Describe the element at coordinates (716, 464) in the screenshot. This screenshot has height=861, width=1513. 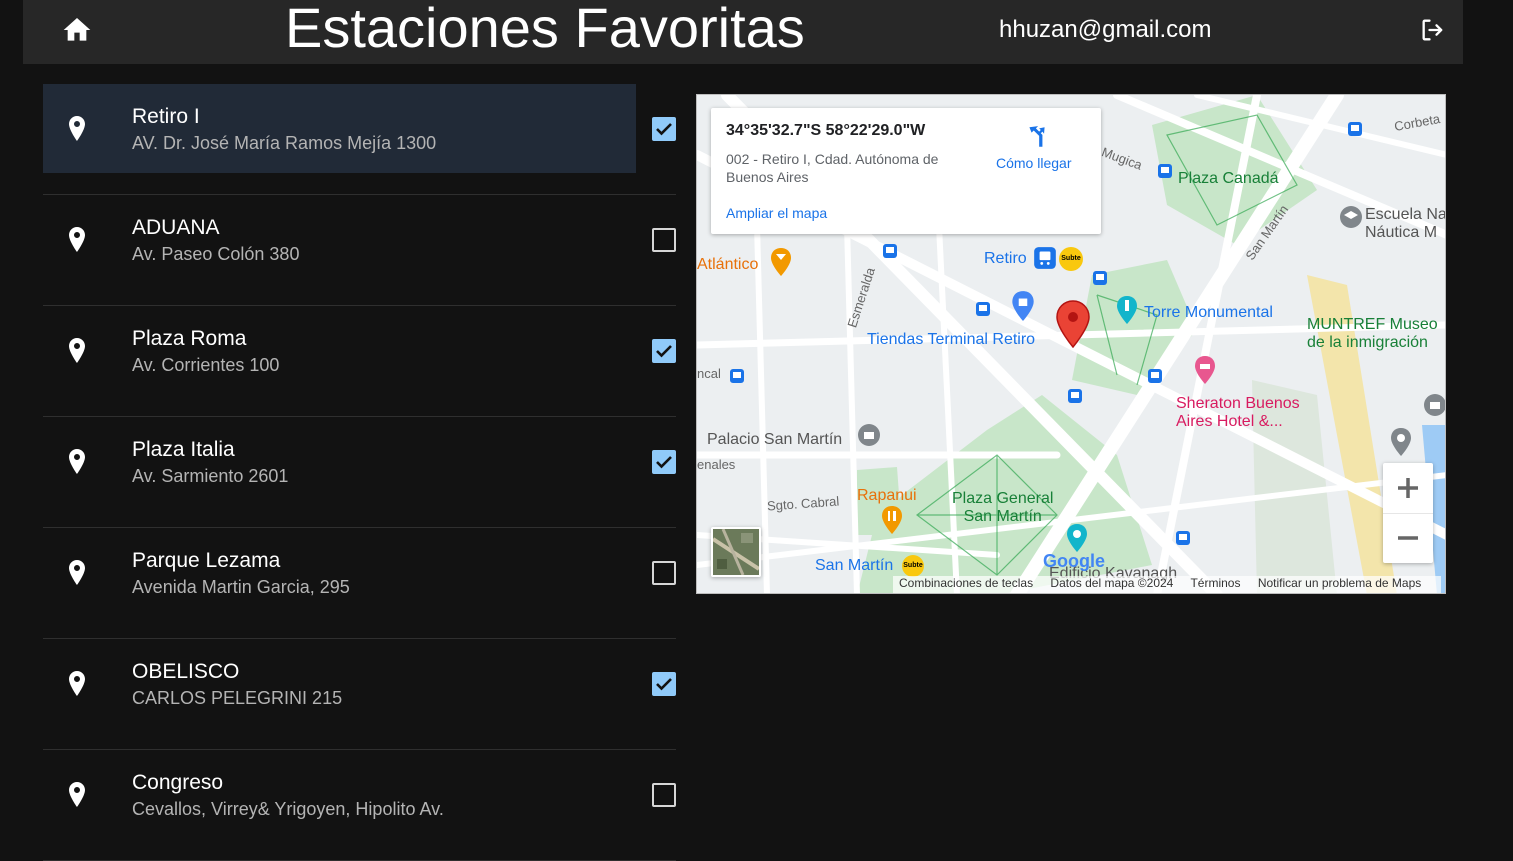
I see `map-label-enales: enales` at that location.